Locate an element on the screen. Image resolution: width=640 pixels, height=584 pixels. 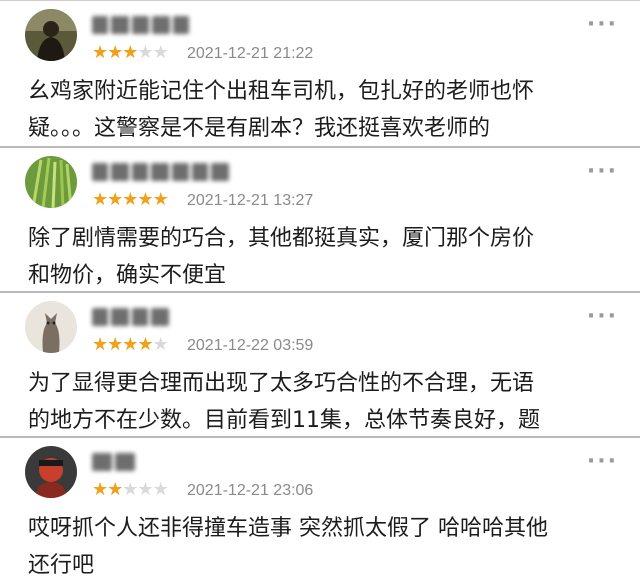
comment-timestamp: 2021-12-21 13:27 is located at coordinates (250, 200).